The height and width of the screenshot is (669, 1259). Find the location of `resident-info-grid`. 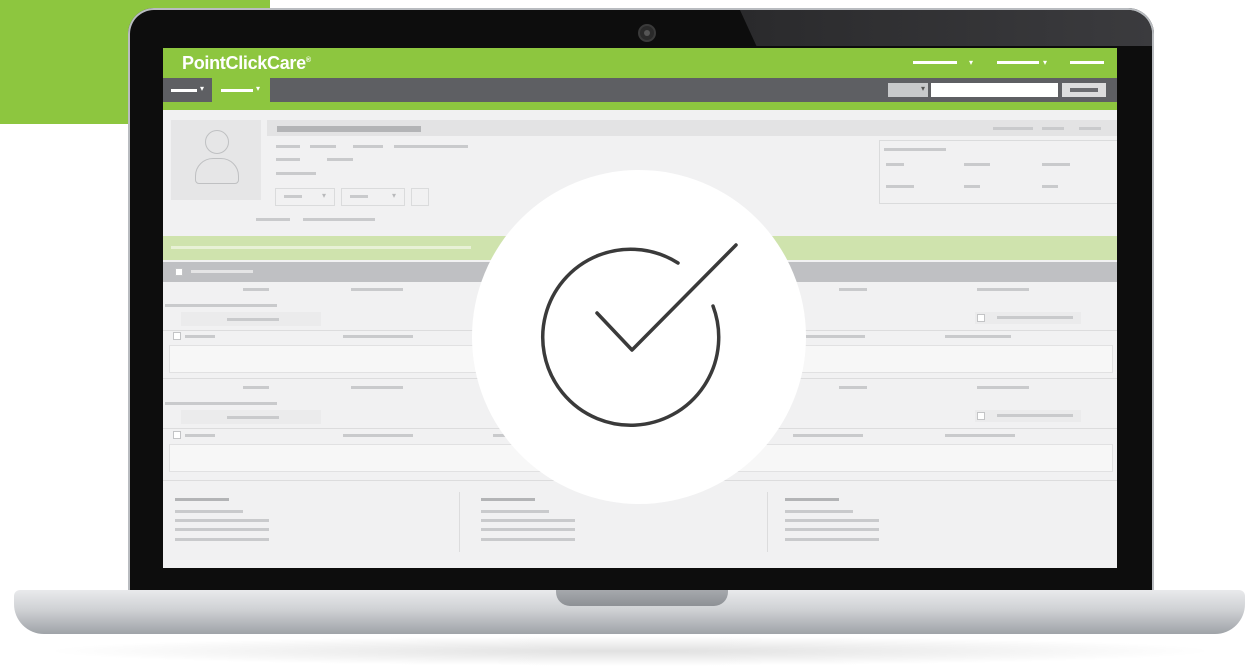

resident-info-grid is located at coordinates (998, 172).